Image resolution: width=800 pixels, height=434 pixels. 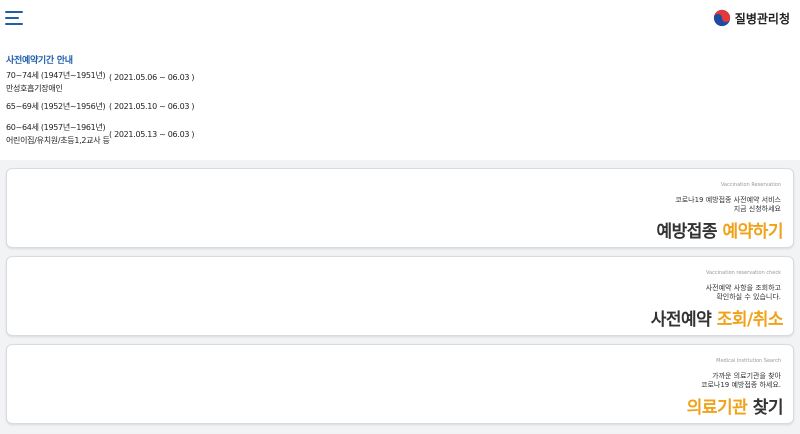 I want to click on card-english-label: Vaccination Reservation, so click(x=750, y=185).